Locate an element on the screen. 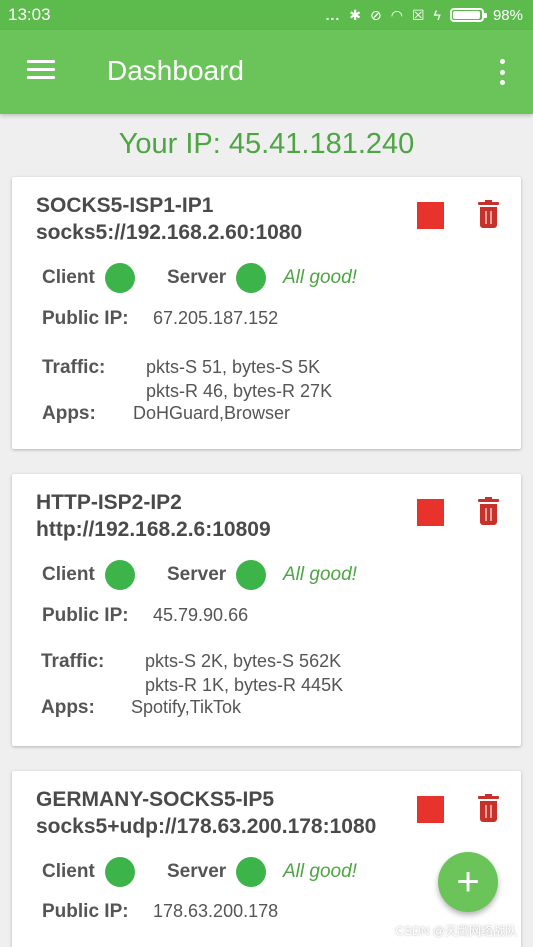  proxy-name: GERMANY-SOCKS5-IP5 is located at coordinates (155, 799).